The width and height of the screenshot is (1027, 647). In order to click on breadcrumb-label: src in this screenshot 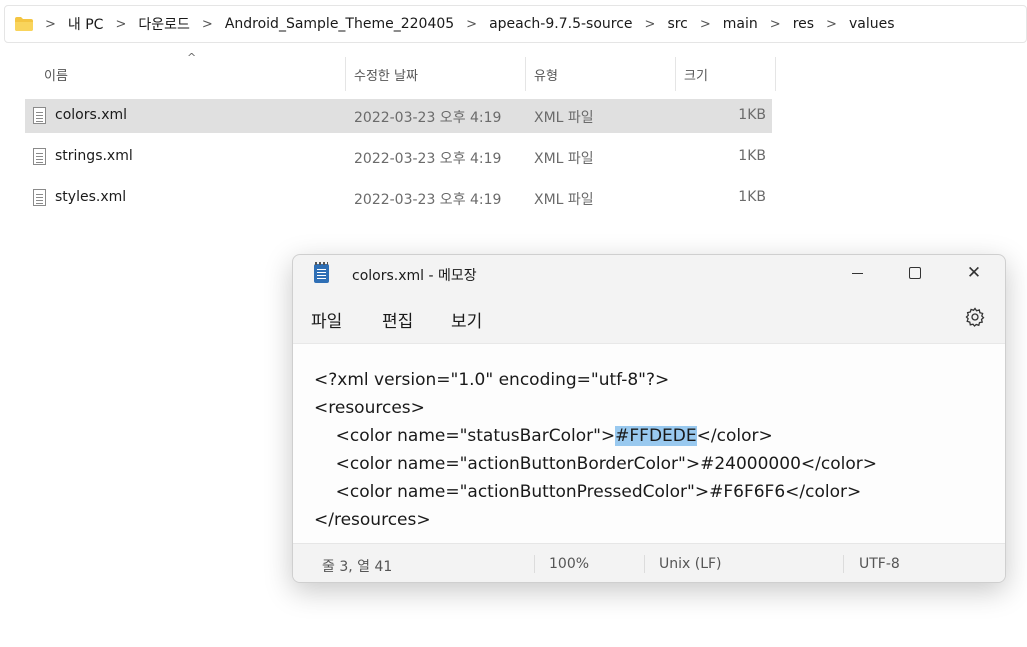, I will do `click(677, 24)`.